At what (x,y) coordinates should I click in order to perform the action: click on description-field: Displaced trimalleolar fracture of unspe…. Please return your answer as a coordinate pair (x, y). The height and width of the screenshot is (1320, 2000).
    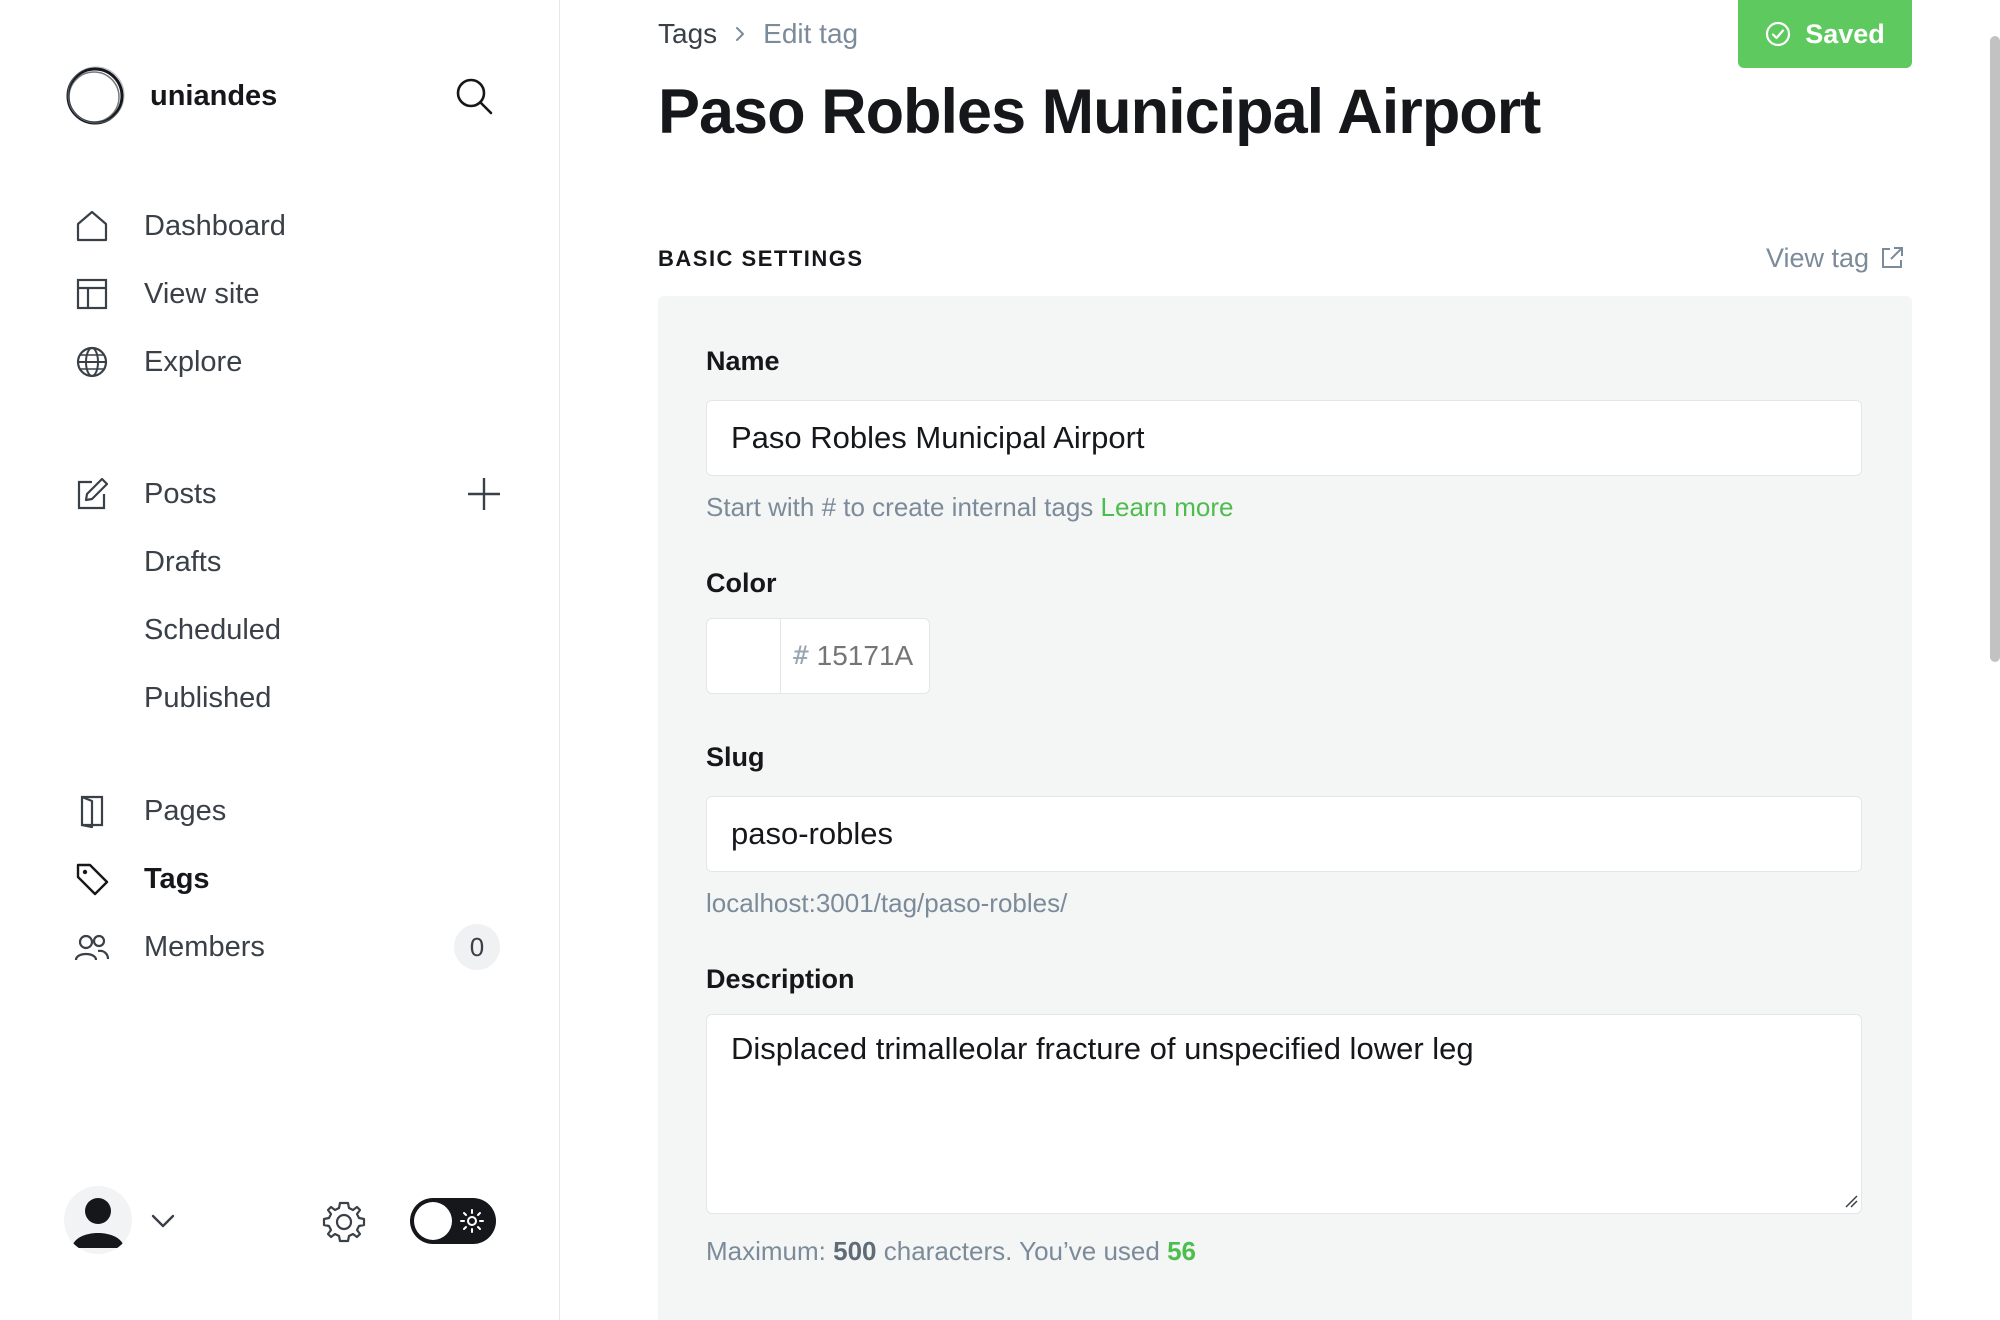
    Looking at the image, I should click on (1284, 1114).